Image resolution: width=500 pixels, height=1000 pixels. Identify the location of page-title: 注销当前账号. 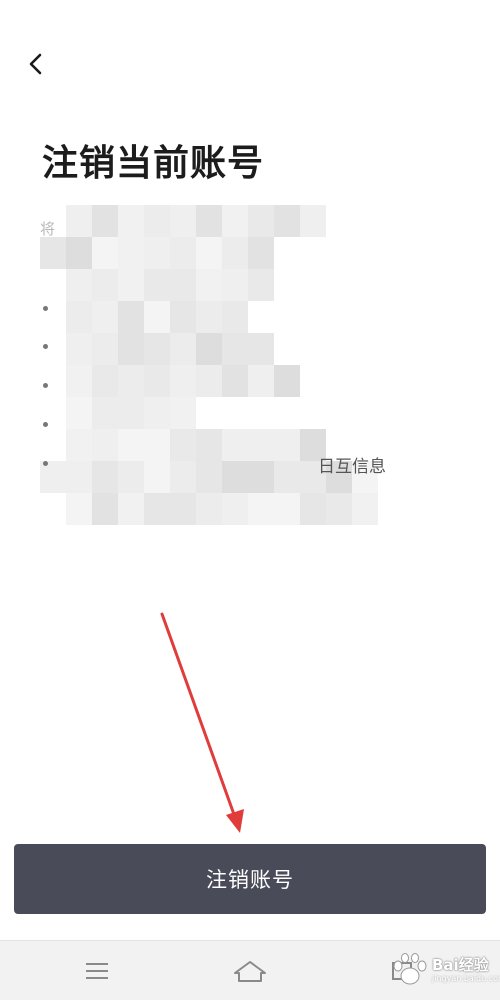
(153, 163).